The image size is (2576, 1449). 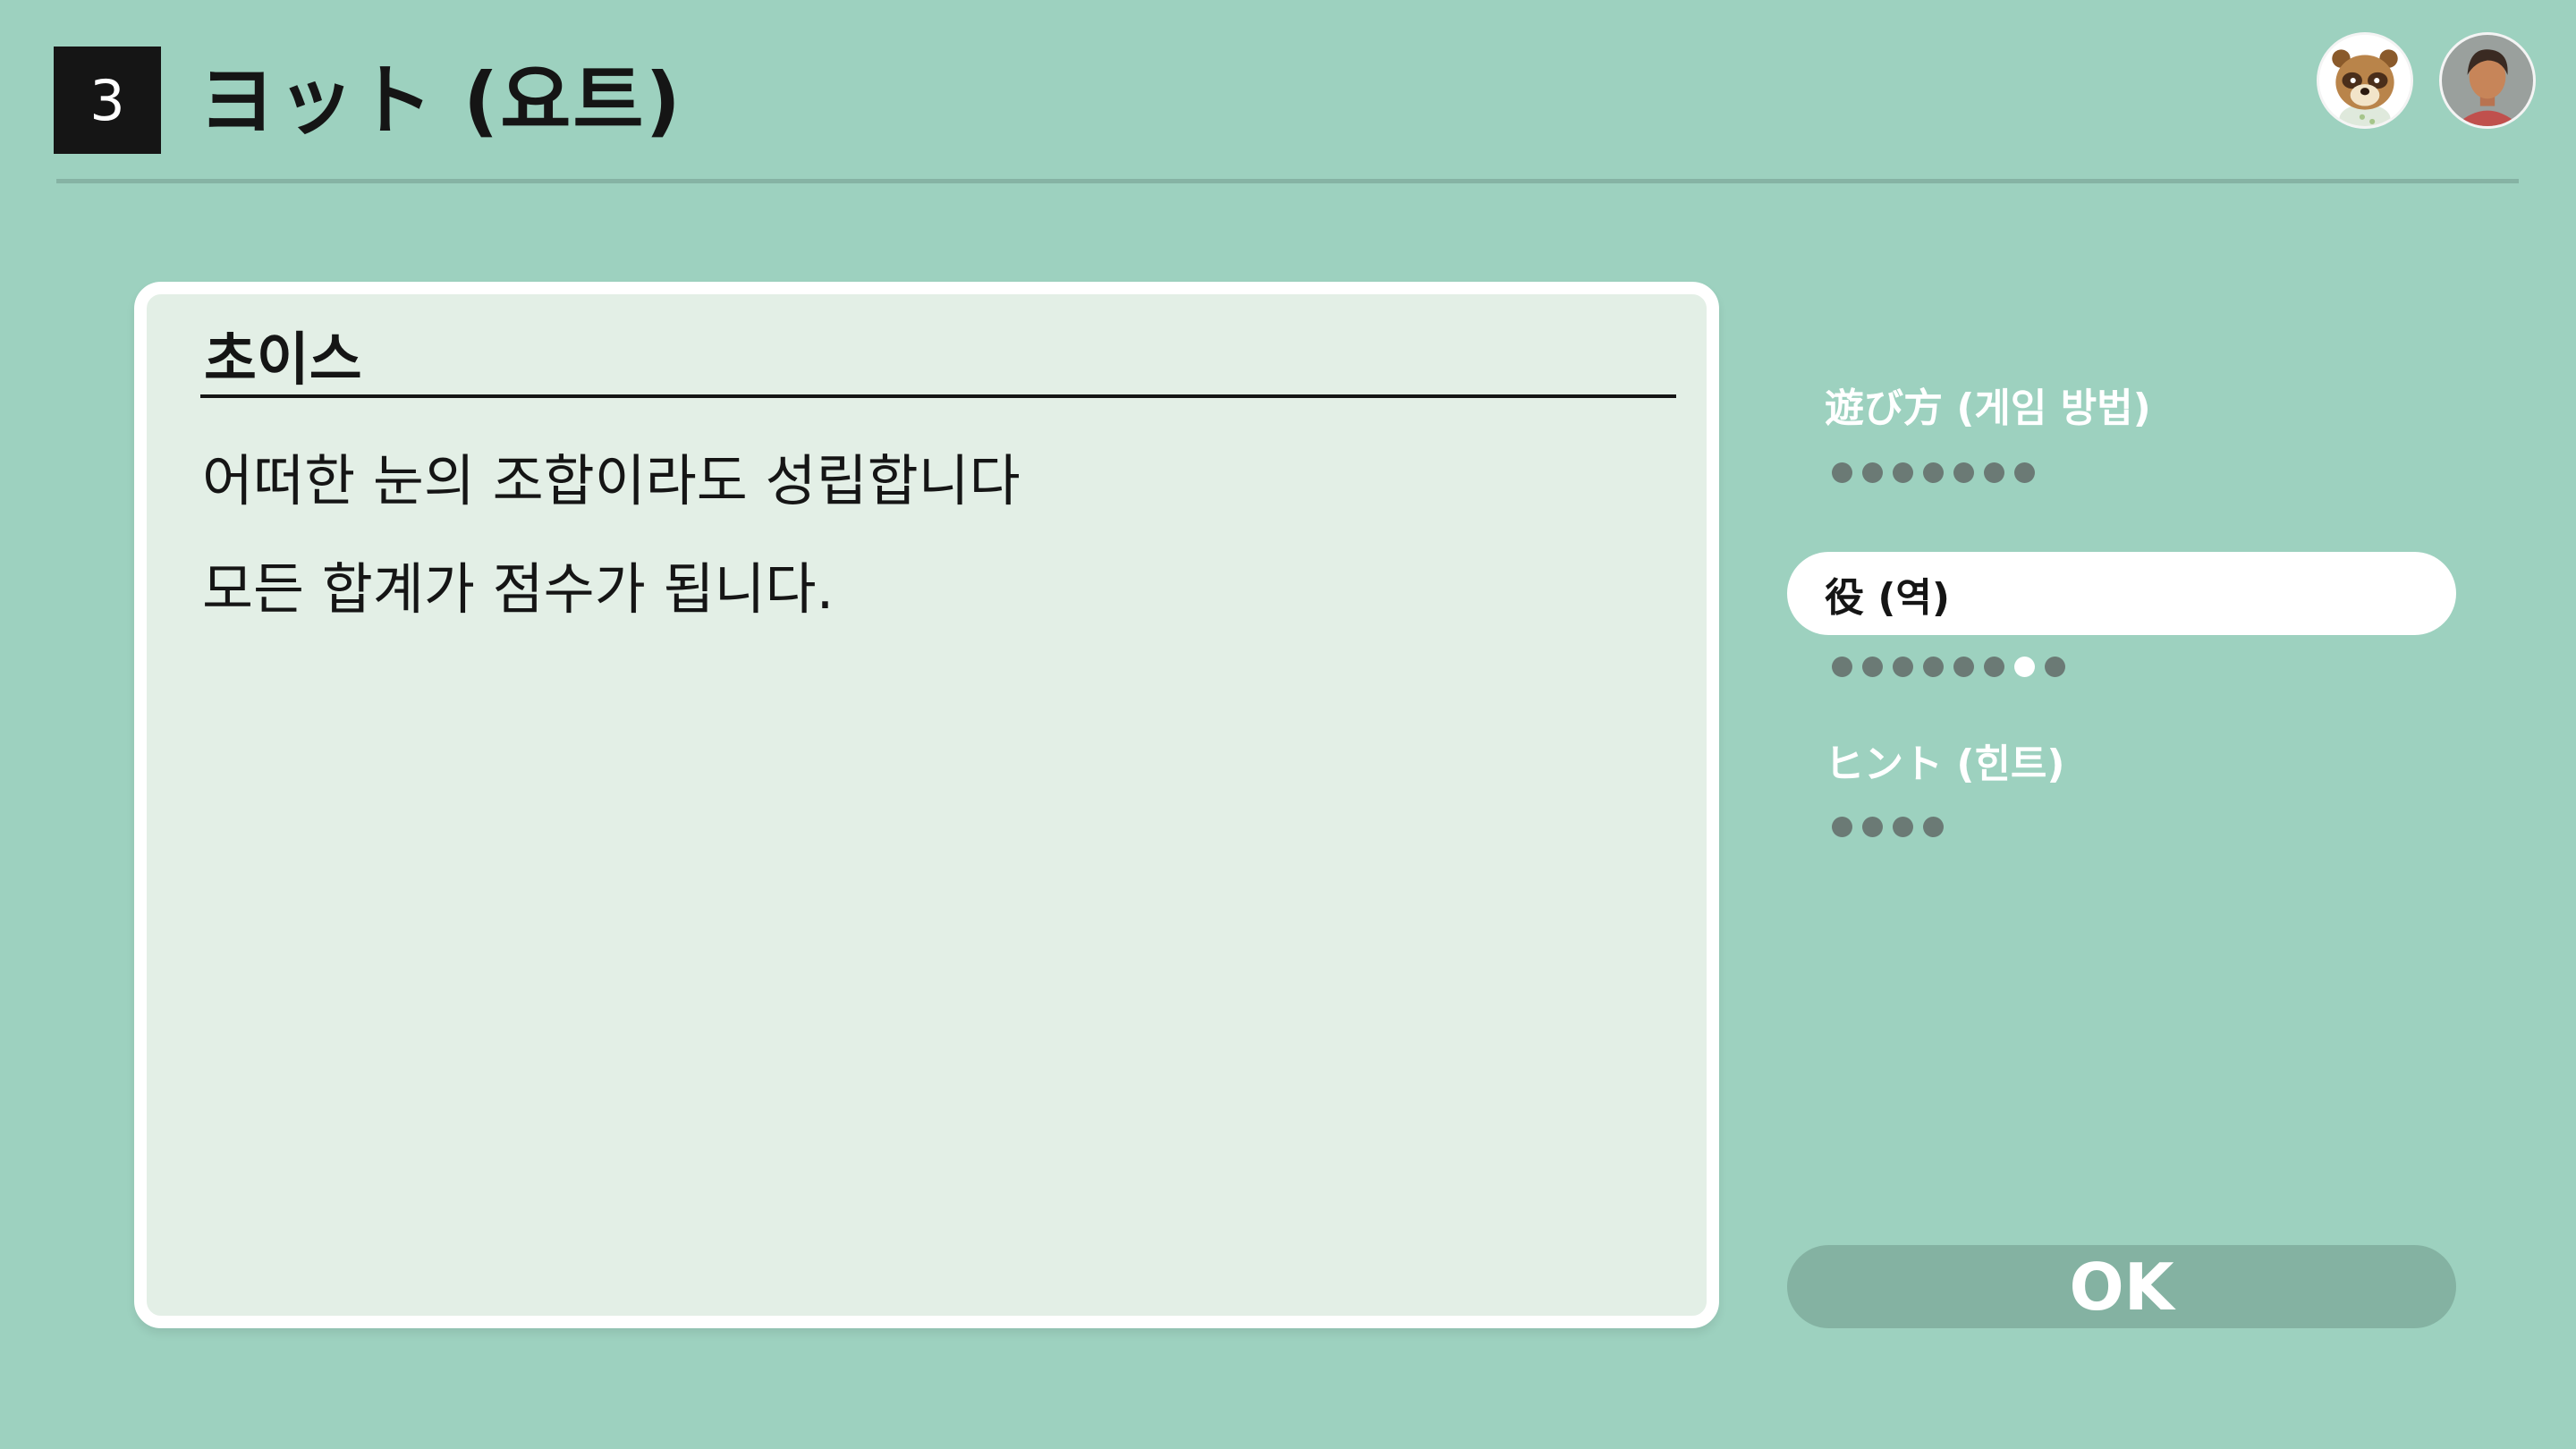 I want to click on raccoon-avatar-icon, so click(x=2365, y=80).